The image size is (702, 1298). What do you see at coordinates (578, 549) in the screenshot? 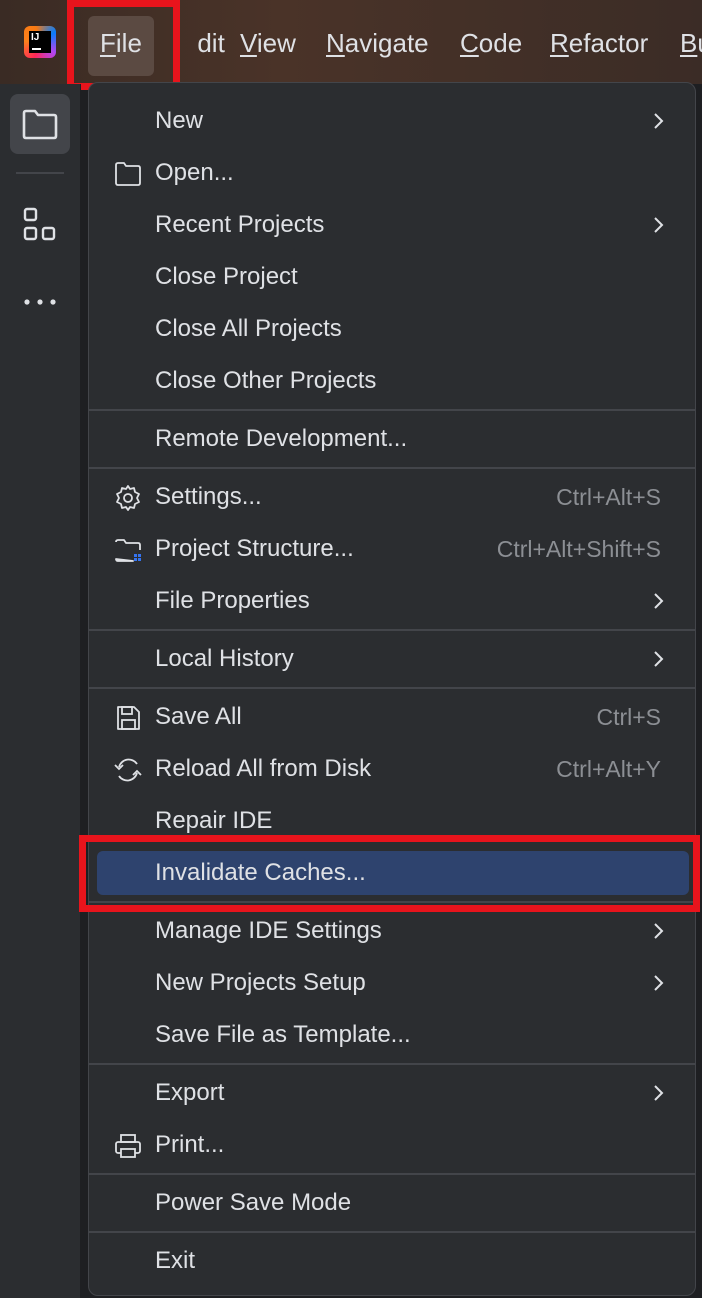
I see `menu-item-shortcut: Ctrl+Alt+Shift+S` at bounding box center [578, 549].